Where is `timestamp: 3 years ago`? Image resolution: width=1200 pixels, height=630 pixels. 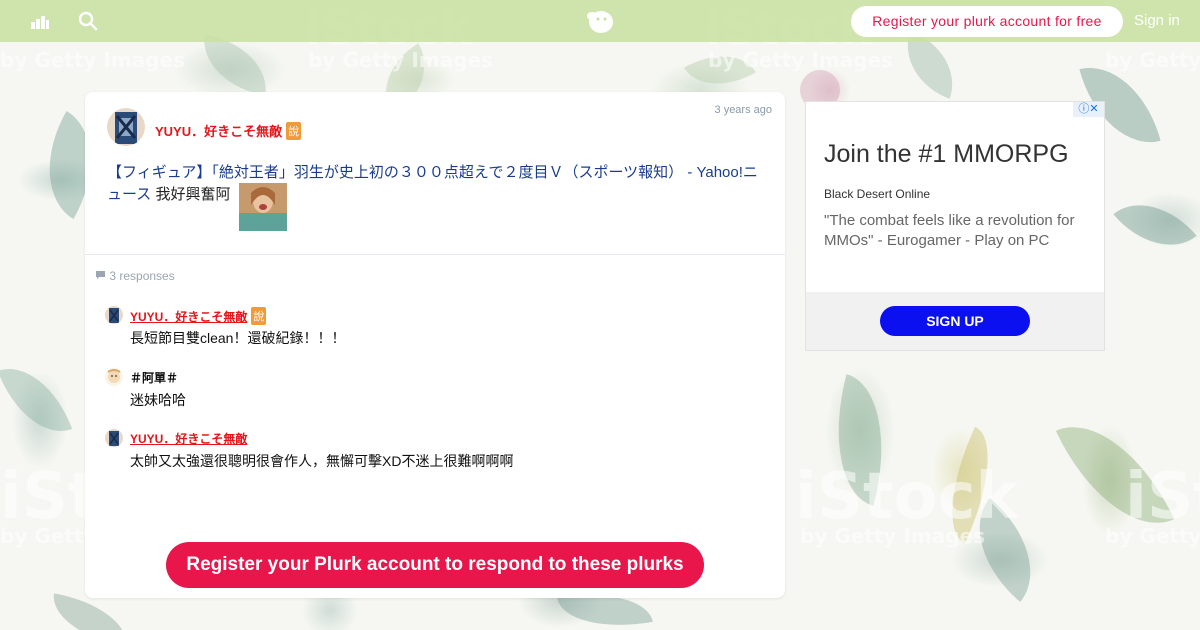
timestamp: 3 years ago is located at coordinates (743, 110).